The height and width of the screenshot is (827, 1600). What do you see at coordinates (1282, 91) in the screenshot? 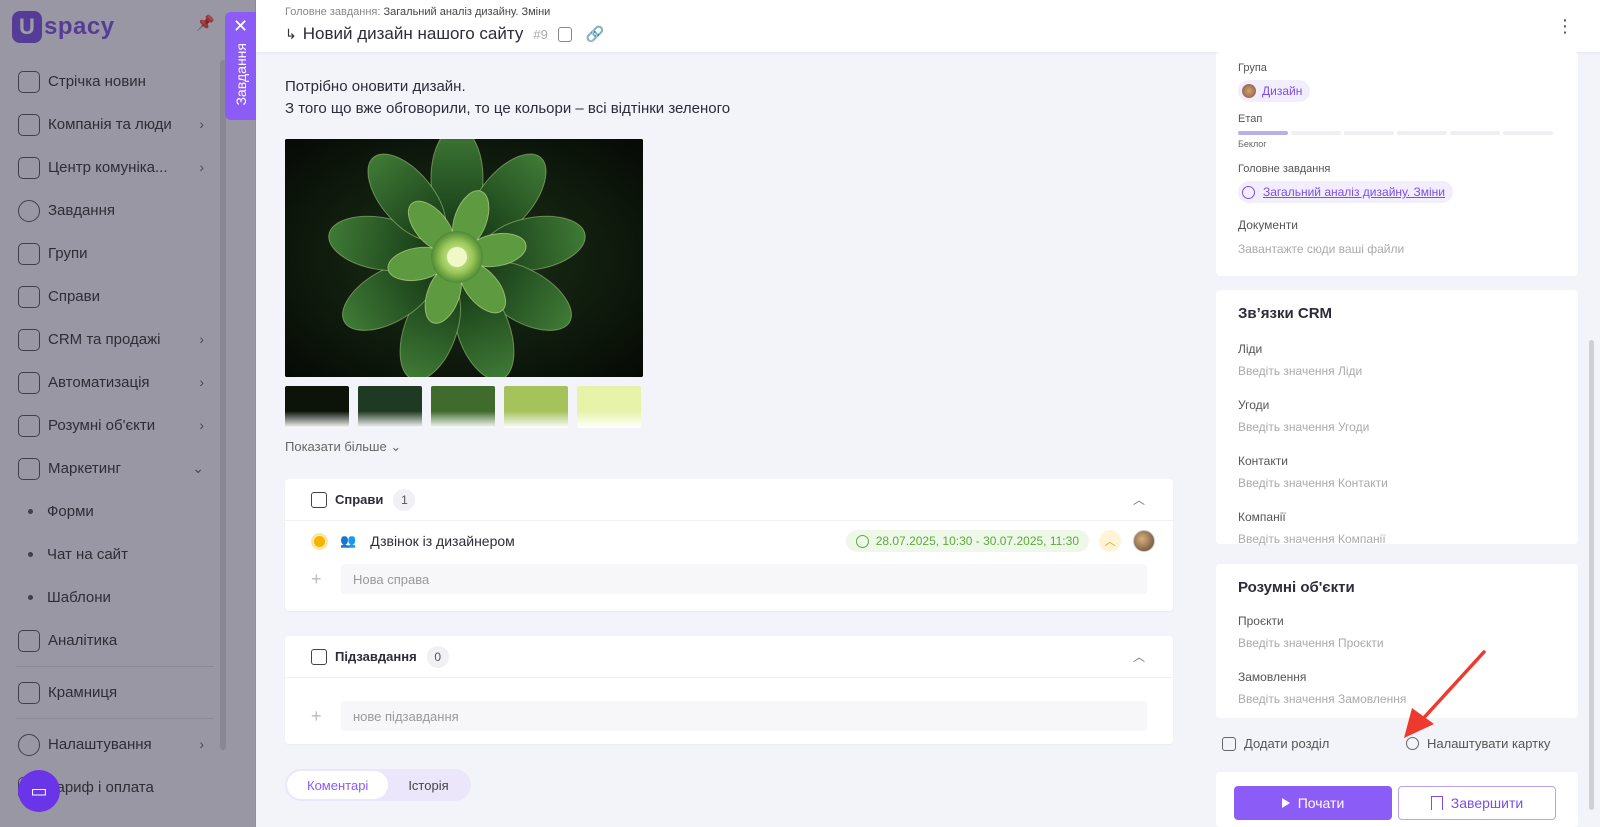
I see `group-name: Дизайн` at bounding box center [1282, 91].